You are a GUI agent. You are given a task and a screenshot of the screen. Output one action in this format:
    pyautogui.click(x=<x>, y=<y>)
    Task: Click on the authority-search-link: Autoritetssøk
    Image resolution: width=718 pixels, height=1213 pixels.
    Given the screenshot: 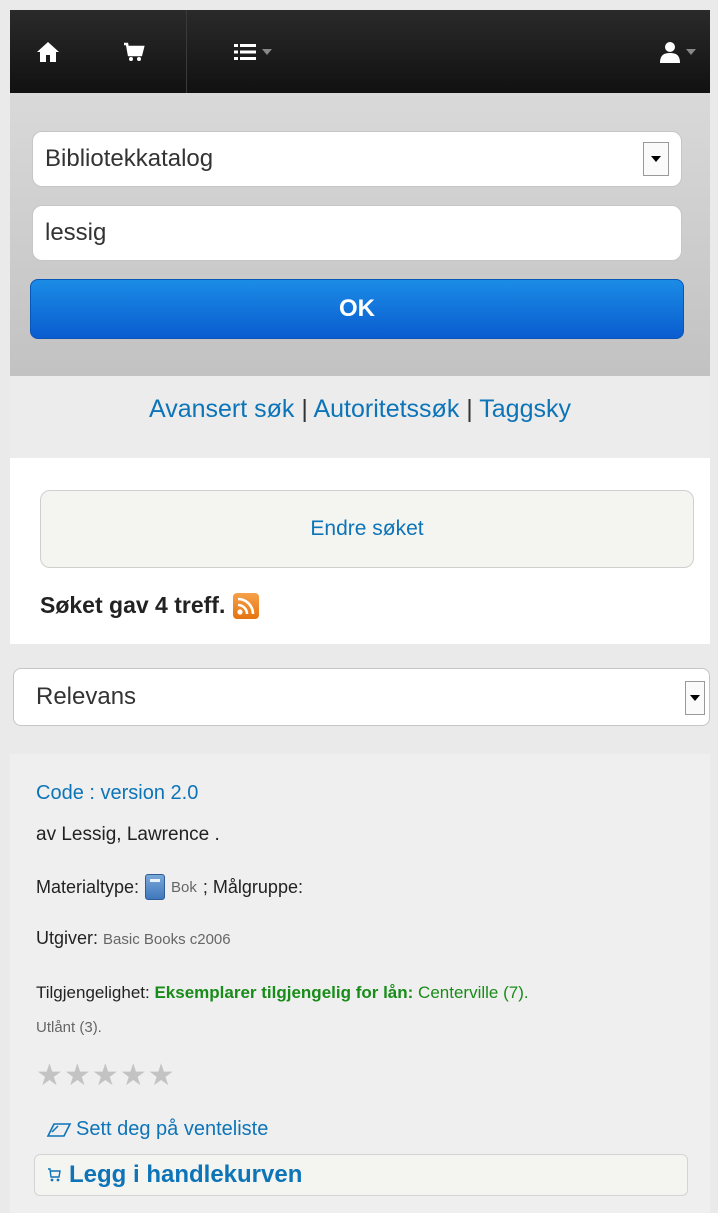 What is the action you would take?
    pyautogui.click(x=386, y=409)
    